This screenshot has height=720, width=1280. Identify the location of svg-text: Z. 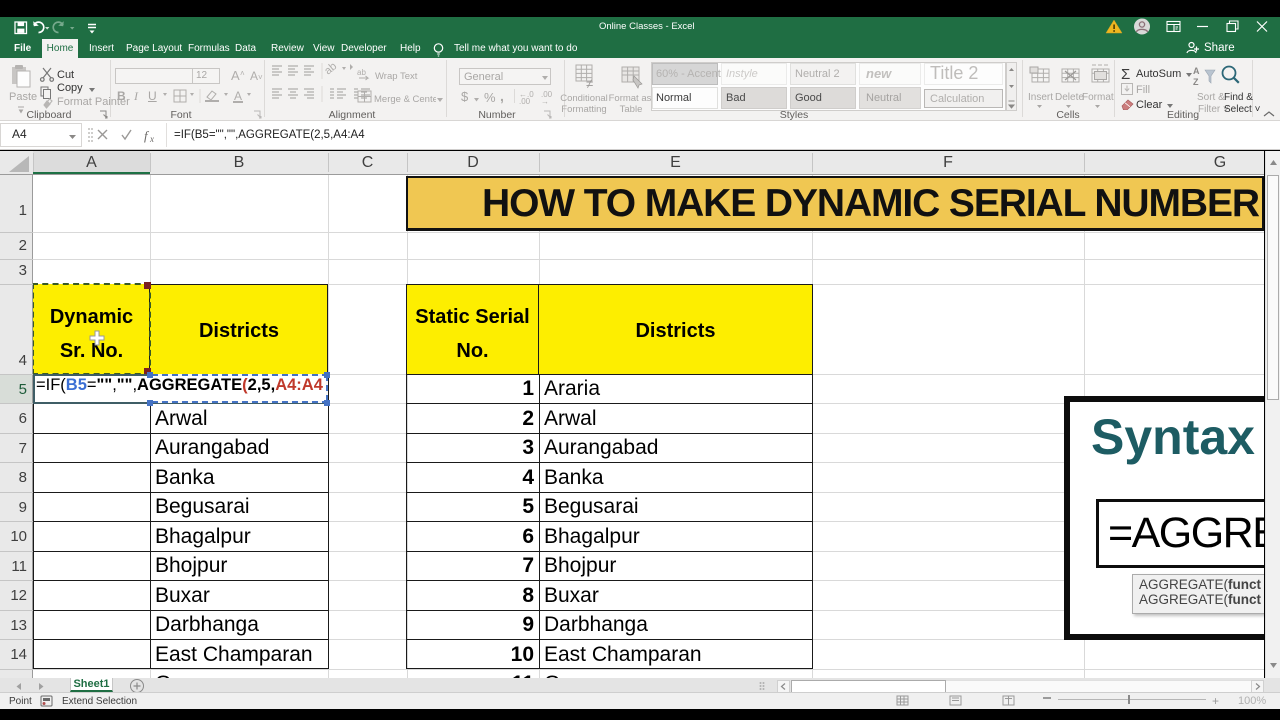
(1196, 82).